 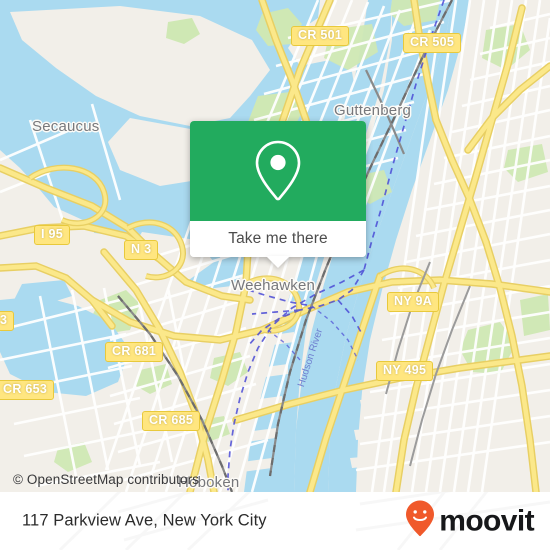 I want to click on route-shield-ny-9a: NY 9A, so click(x=413, y=302).